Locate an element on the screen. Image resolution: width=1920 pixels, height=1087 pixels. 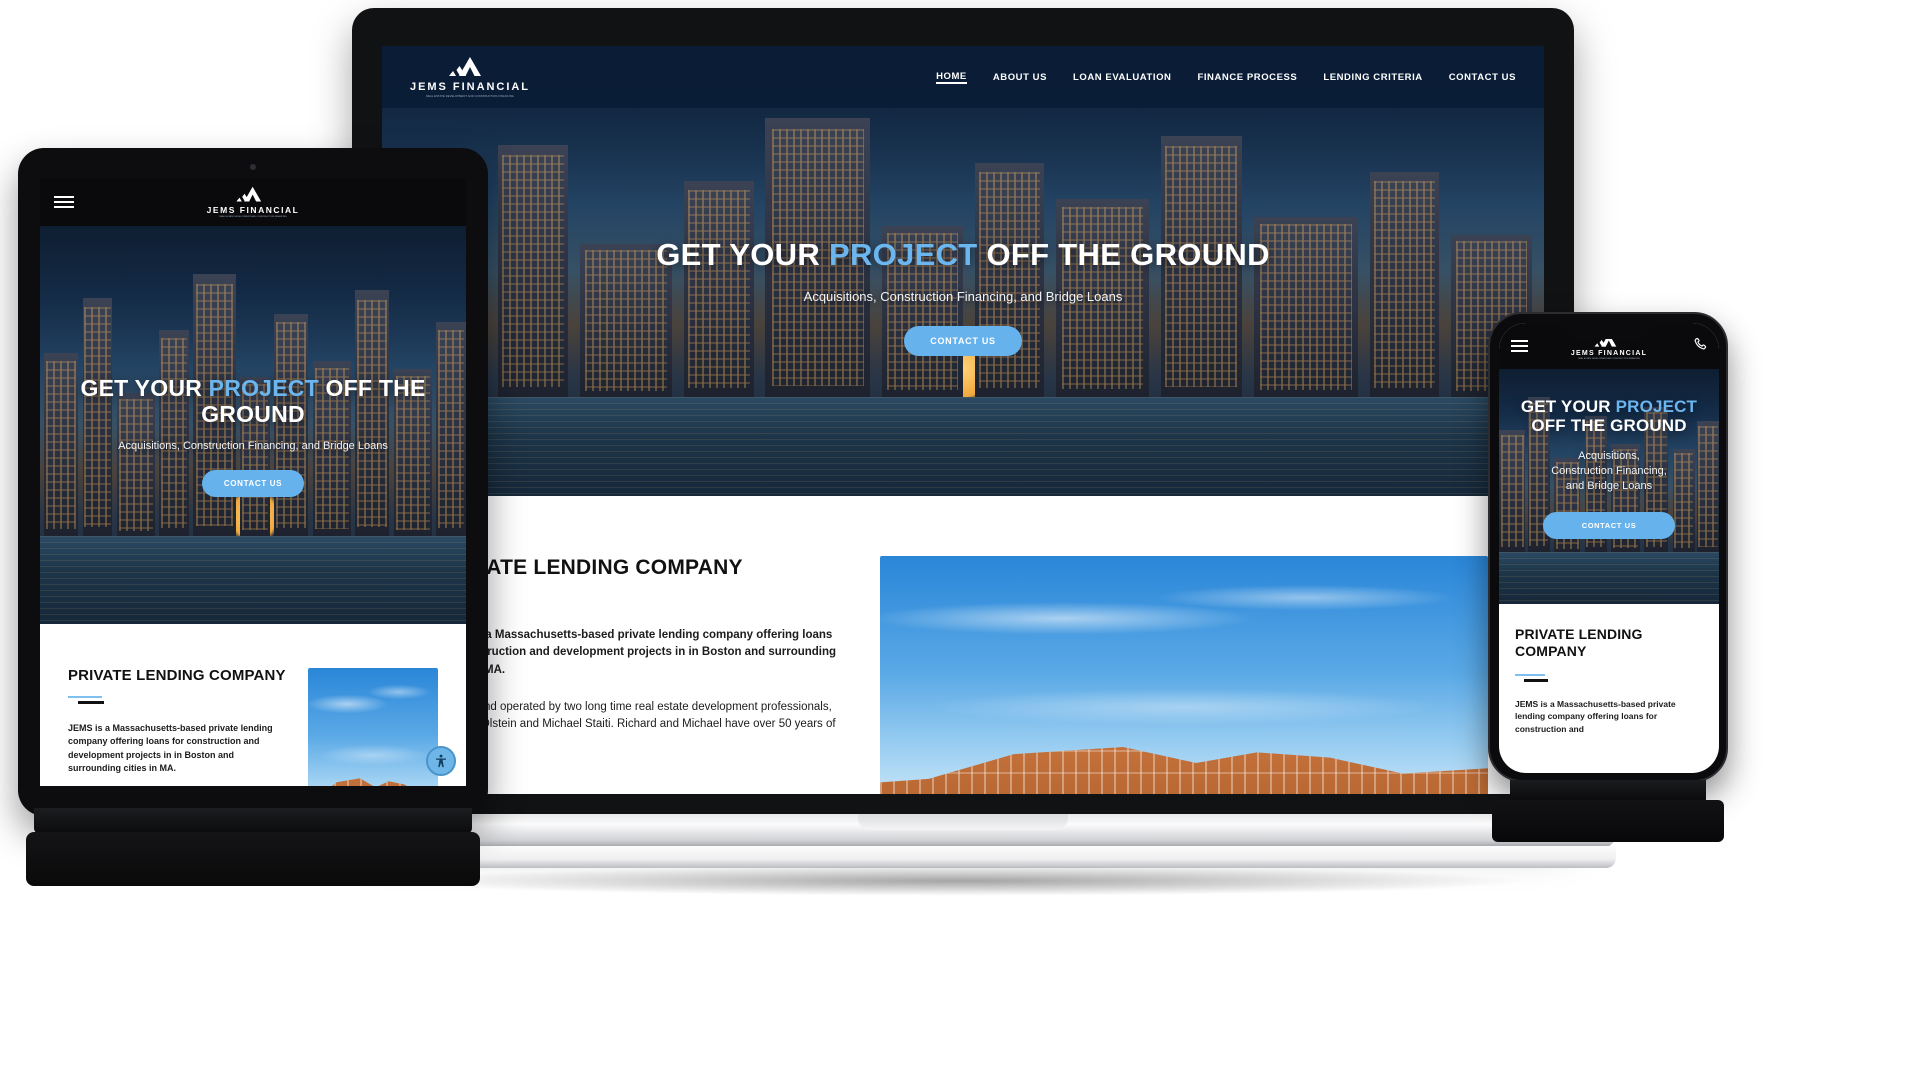
hamburger-menu-icon is located at coordinates (64, 202).